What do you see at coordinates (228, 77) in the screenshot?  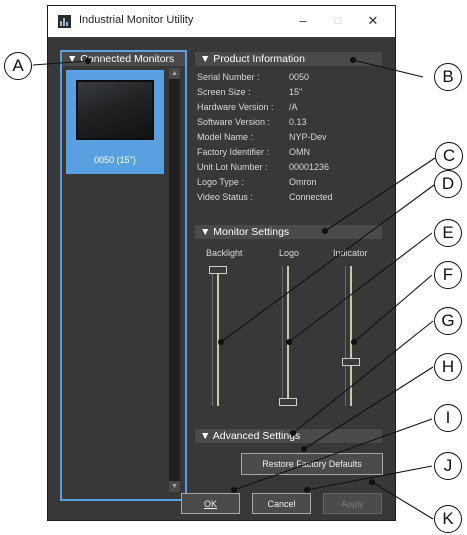 I see `serial-number-label: Serial Number :` at bounding box center [228, 77].